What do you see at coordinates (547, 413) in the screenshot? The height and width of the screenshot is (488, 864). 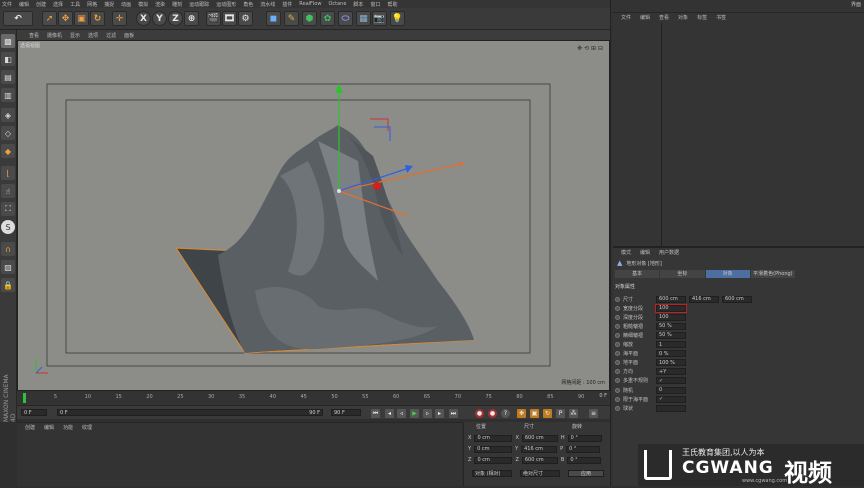 I see `rotation-key-icon: ↻` at bounding box center [547, 413].